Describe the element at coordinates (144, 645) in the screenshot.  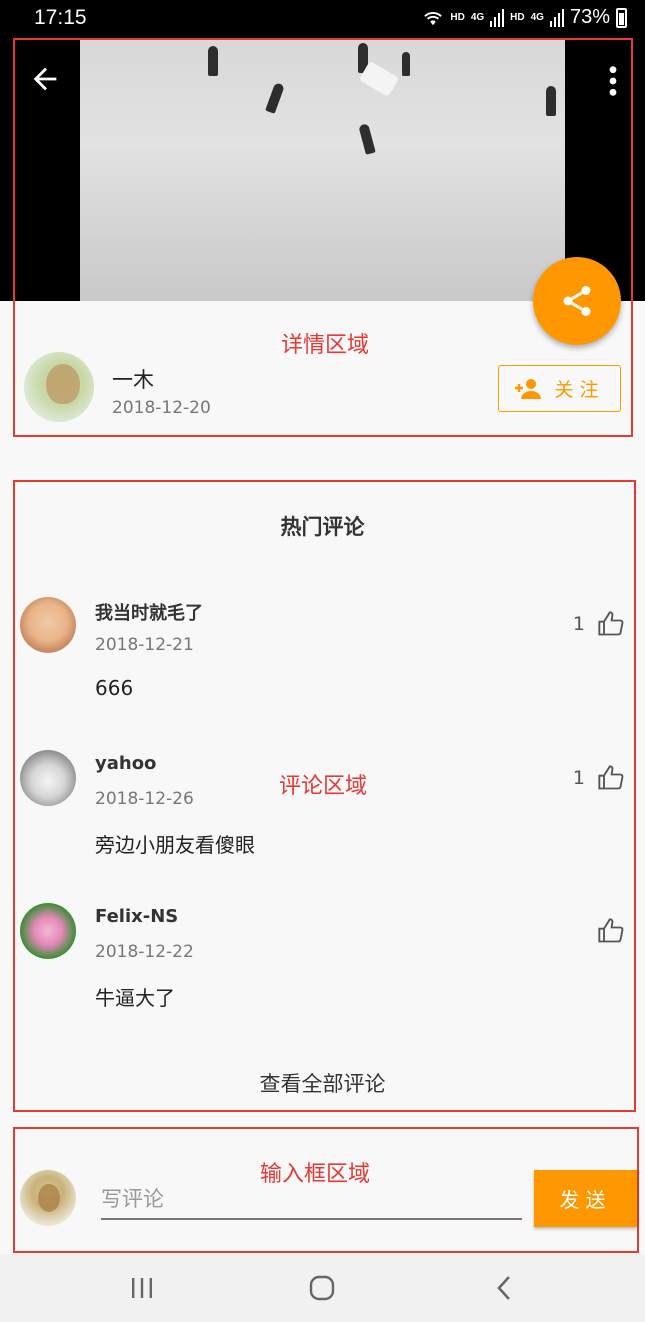
I see `comment-date: 2018-12-21` at that location.